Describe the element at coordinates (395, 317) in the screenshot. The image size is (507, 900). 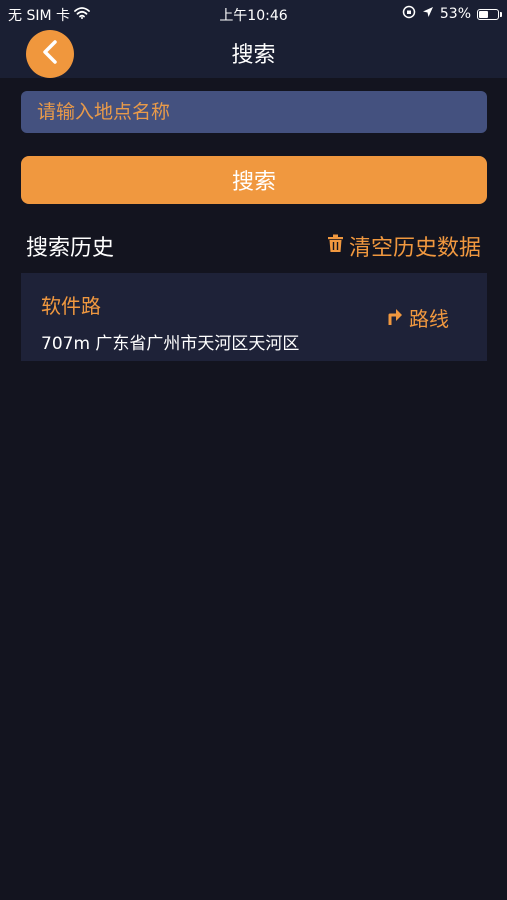
I see `turn-right-arrow-icon` at that location.